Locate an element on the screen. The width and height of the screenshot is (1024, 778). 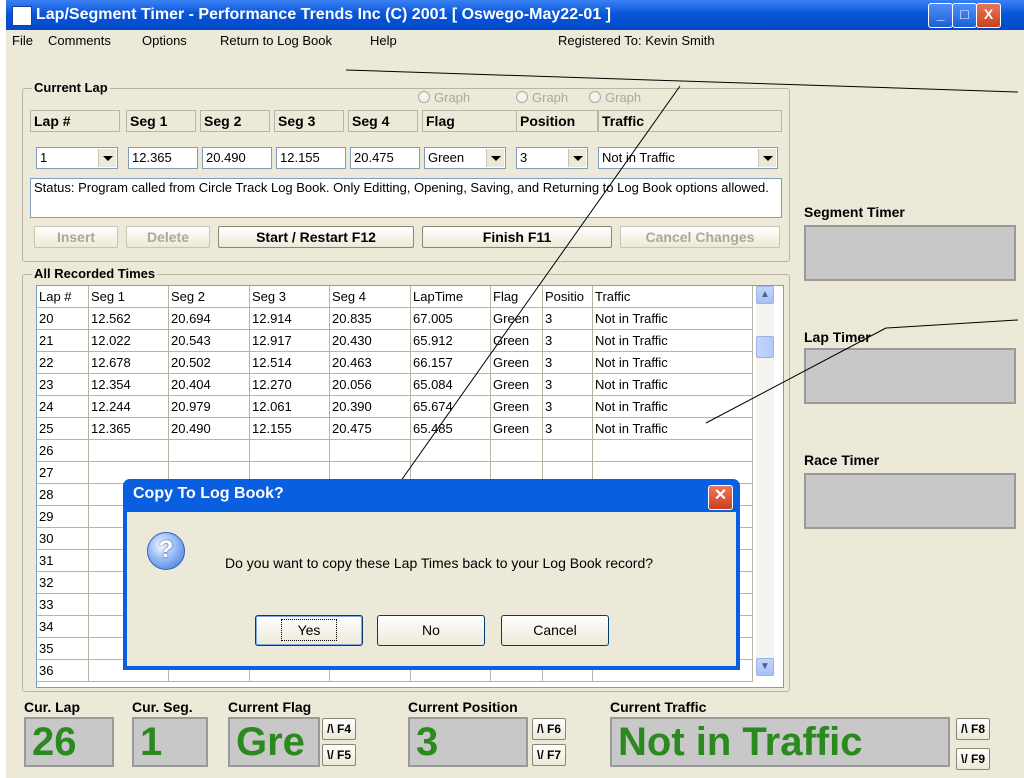
yes-button: Yes is located at coordinates (309, 630).